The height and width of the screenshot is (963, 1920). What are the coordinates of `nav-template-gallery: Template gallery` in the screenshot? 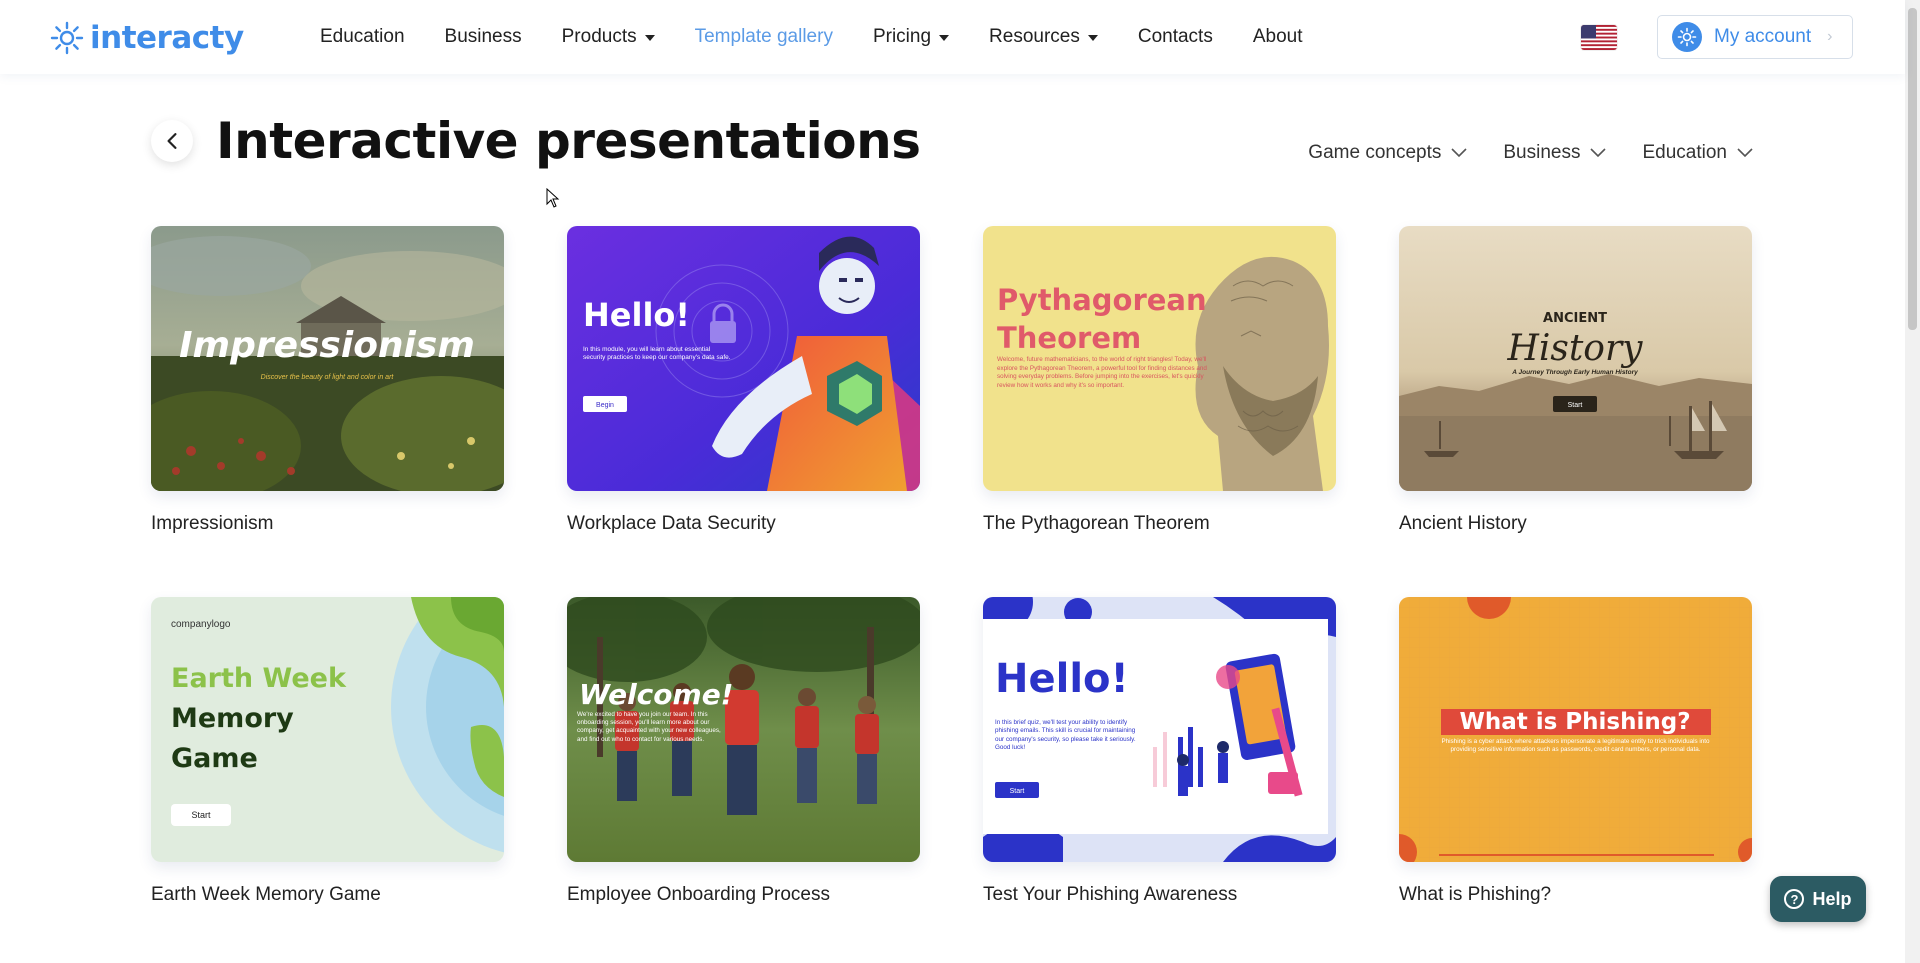 It's located at (764, 37).